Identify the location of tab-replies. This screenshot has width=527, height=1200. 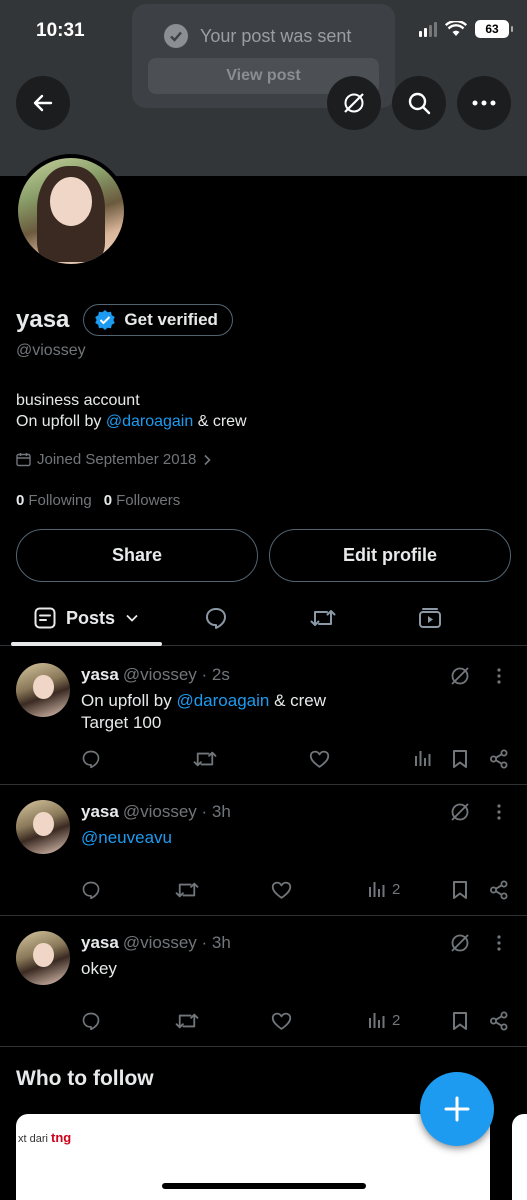
(216, 618).